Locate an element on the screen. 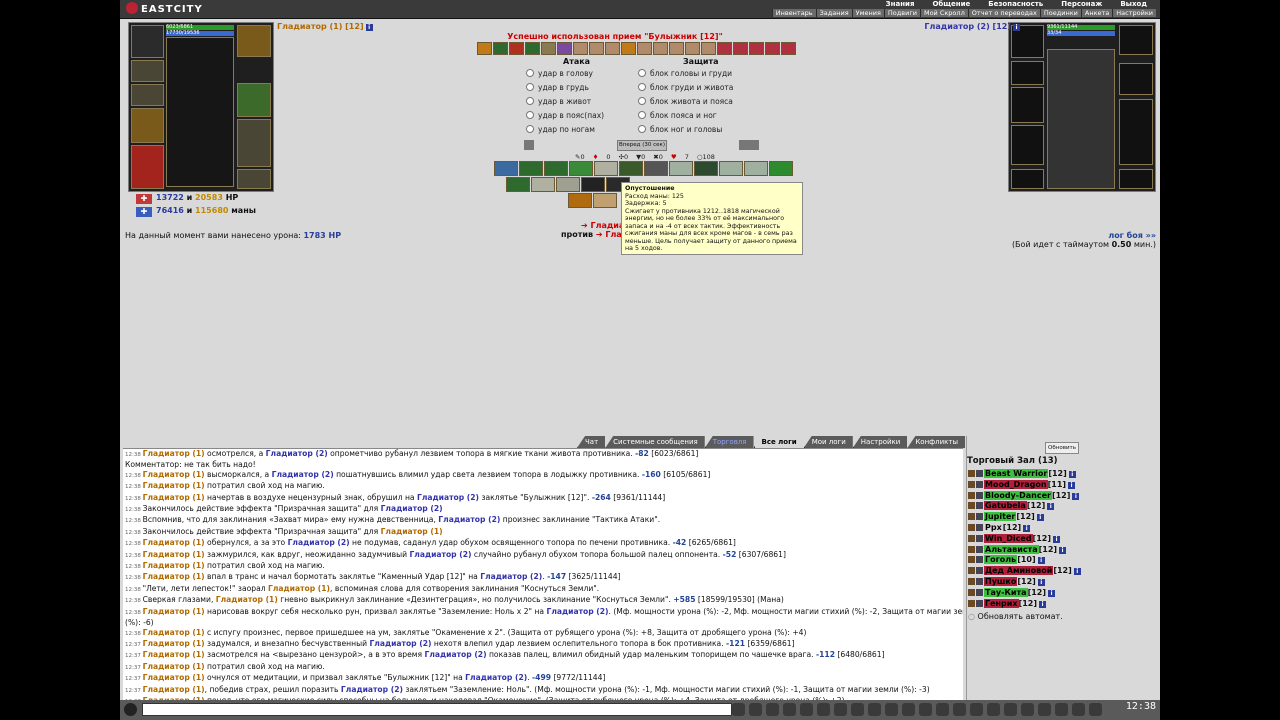 Image resolution: width=1280 pixels, height=720 pixels. player-row: Ррх[12] i is located at coordinates (999, 527).